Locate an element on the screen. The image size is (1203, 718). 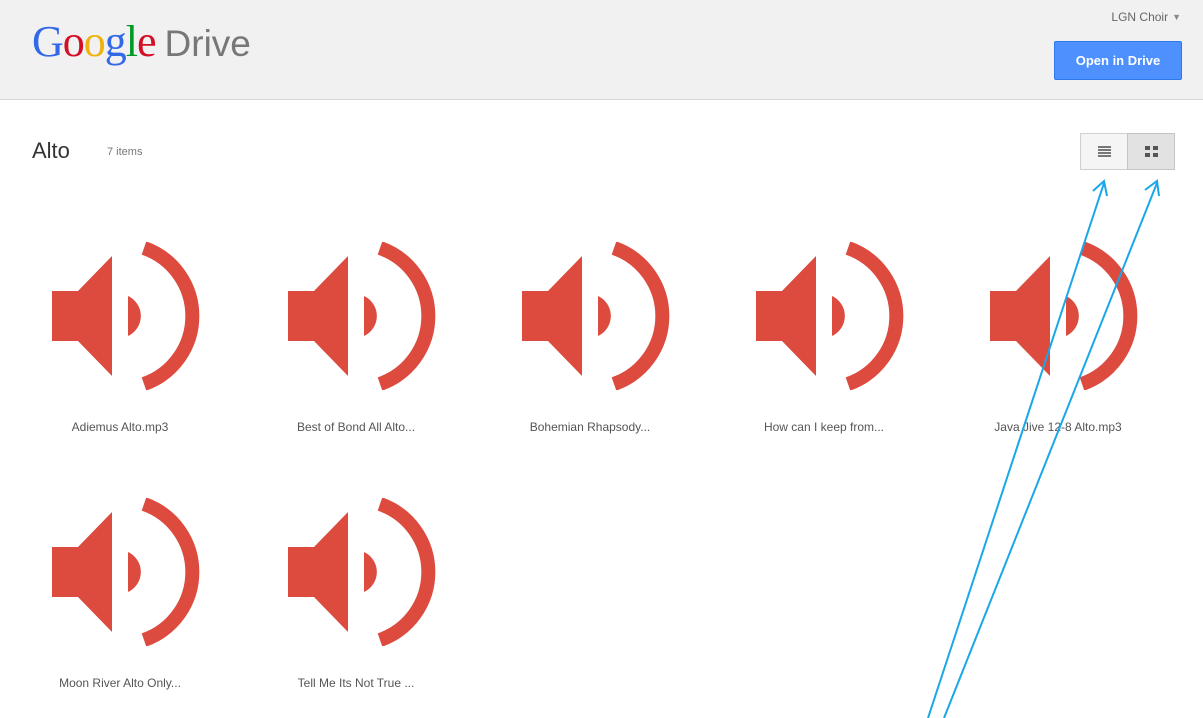
grid-view-icon is located at coordinates (1151, 151).